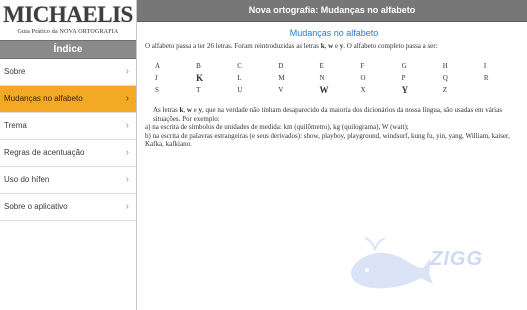 The width and height of the screenshot is (527, 310). I want to click on alphabet-row: S T U V W X Y Z, so click(340, 90).